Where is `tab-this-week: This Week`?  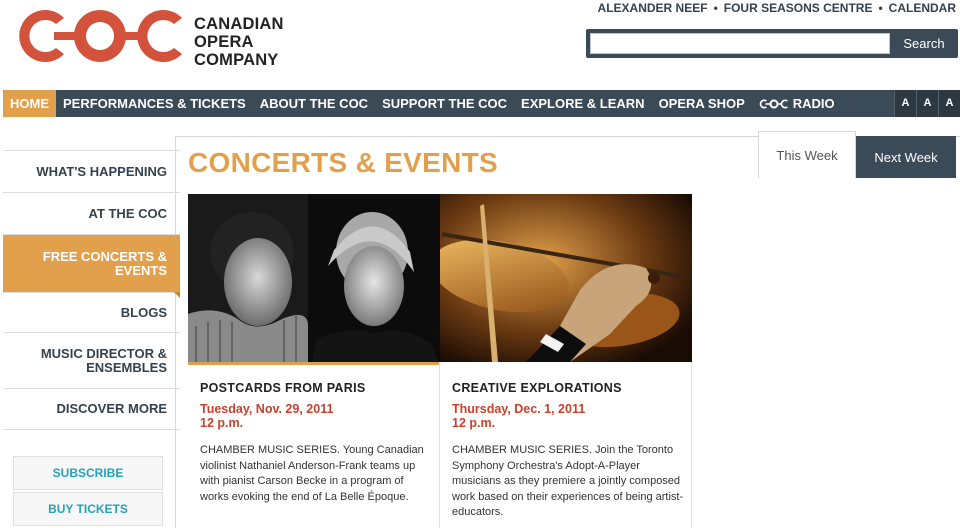
tab-this-week: This Week is located at coordinates (807, 154).